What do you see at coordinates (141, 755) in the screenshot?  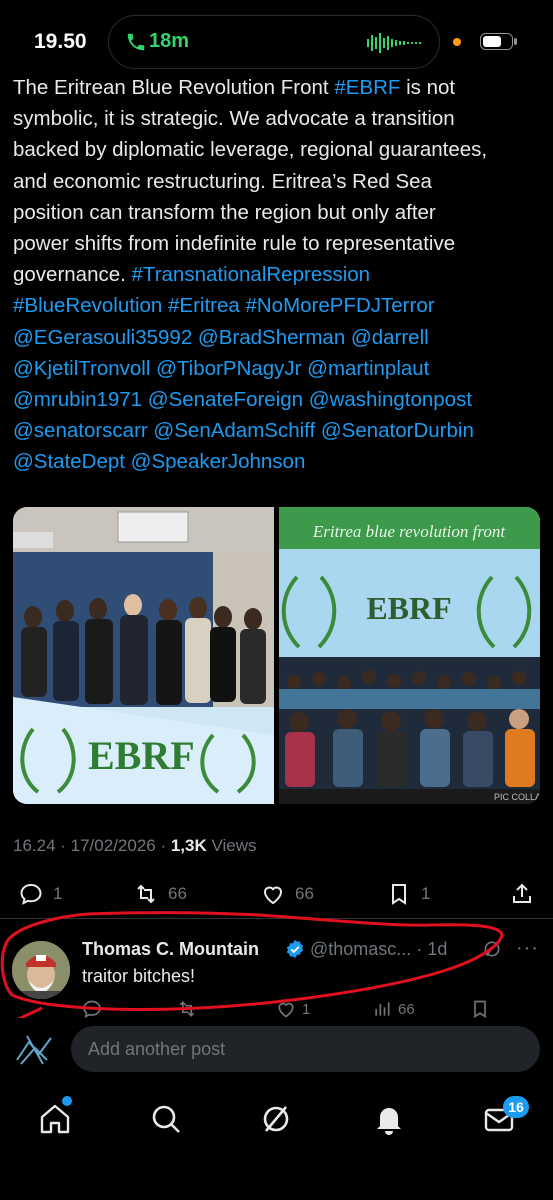 I see `ebrf-banner-text: EBRF` at bounding box center [141, 755].